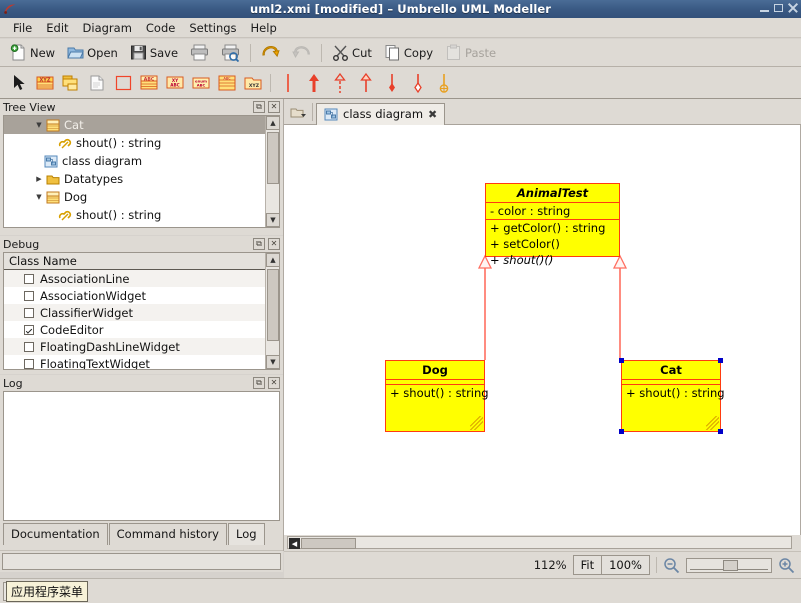 The image size is (801, 603). What do you see at coordinates (270, 53) in the screenshot?
I see `undo-button` at bounding box center [270, 53].